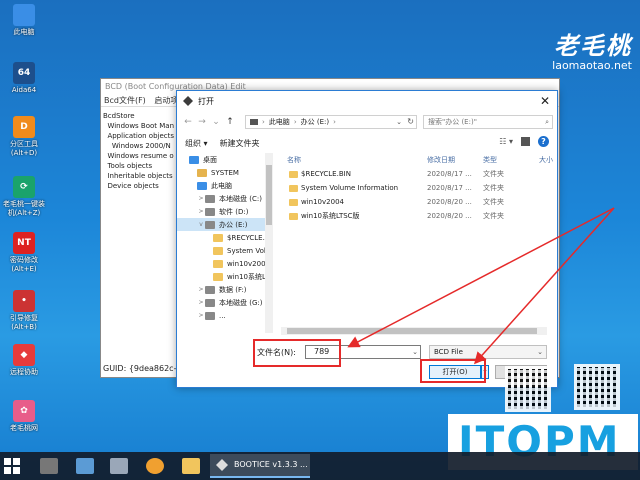  I want to click on forward-arrow-icon: →, so click(202, 122).